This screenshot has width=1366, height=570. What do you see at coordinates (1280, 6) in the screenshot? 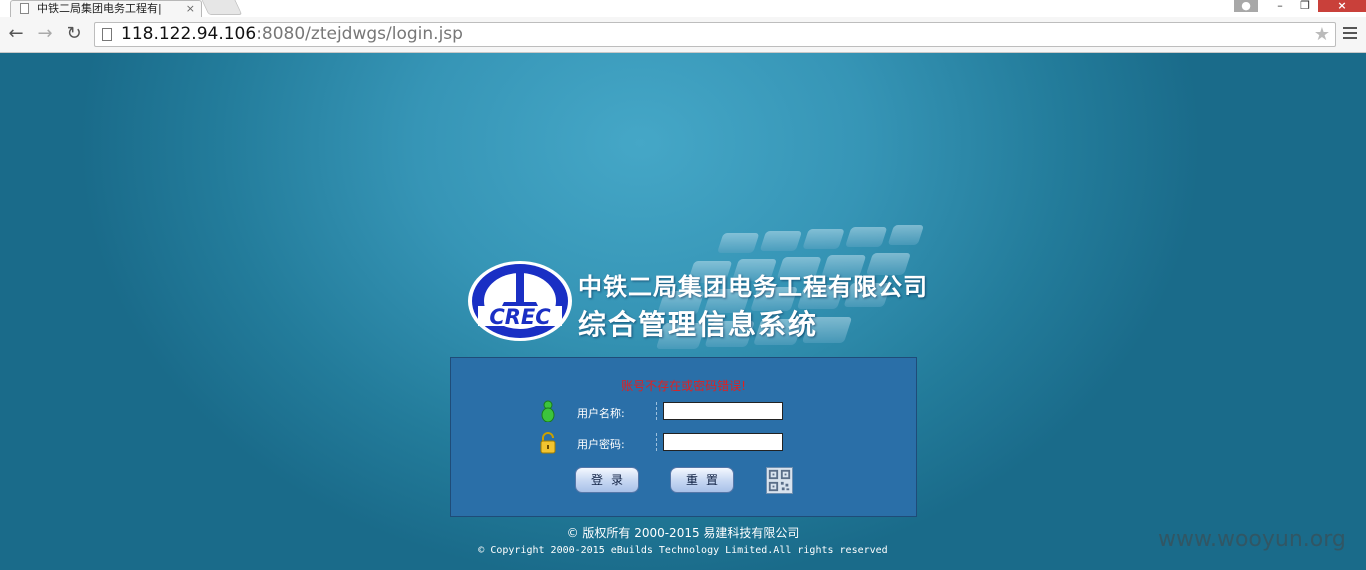
I see `minimize-icon: –` at bounding box center [1280, 6].